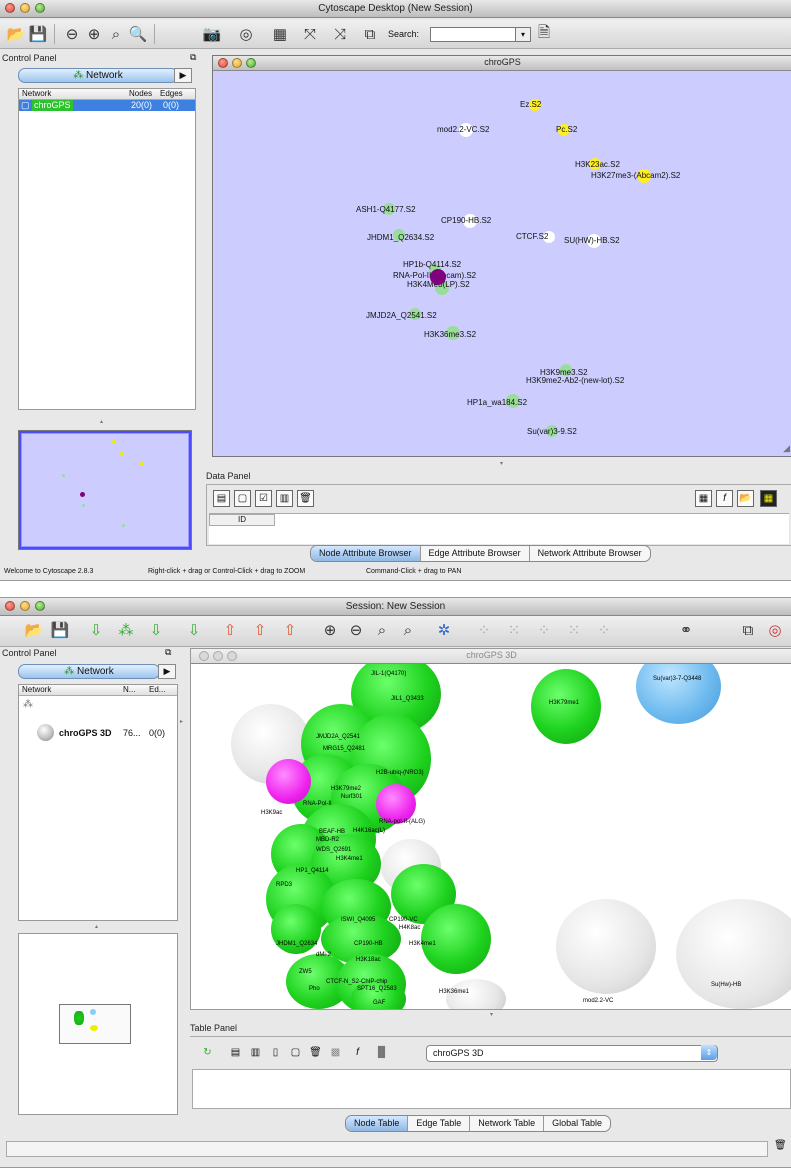  What do you see at coordinates (686, 630) in the screenshot?
I see `binoculars-icon: ⚭` at bounding box center [686, 630].